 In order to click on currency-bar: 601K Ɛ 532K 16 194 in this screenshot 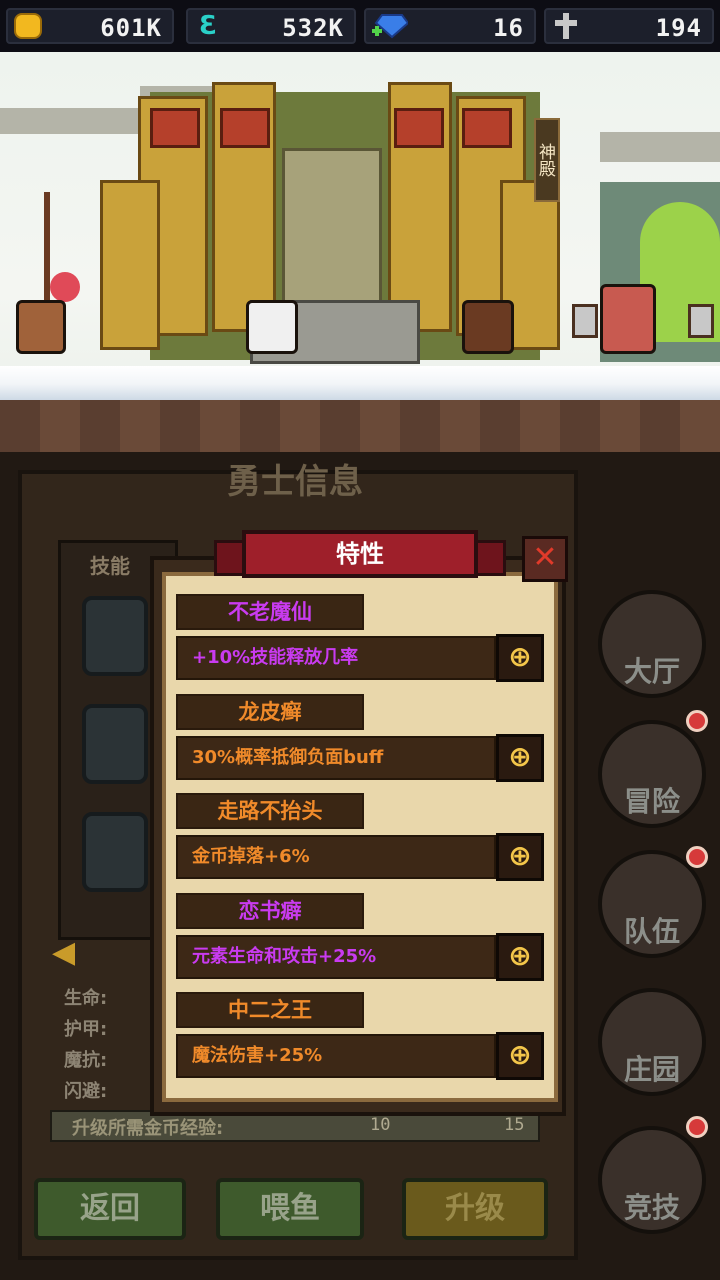, I will do `click(360, 26)`.